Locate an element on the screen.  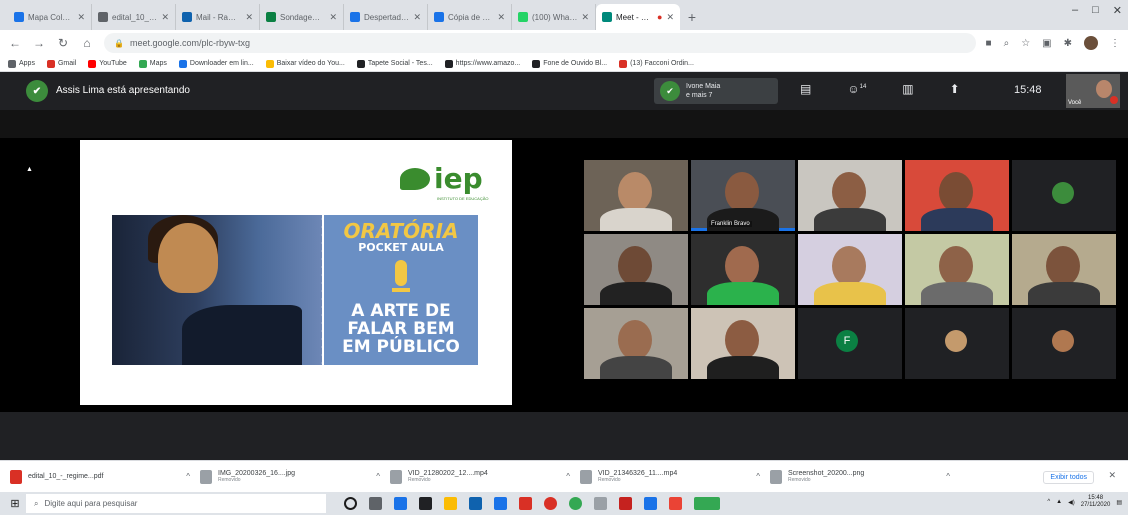
download-name: IMG_20200326_16....jpg is located at coordinates (257, 473).